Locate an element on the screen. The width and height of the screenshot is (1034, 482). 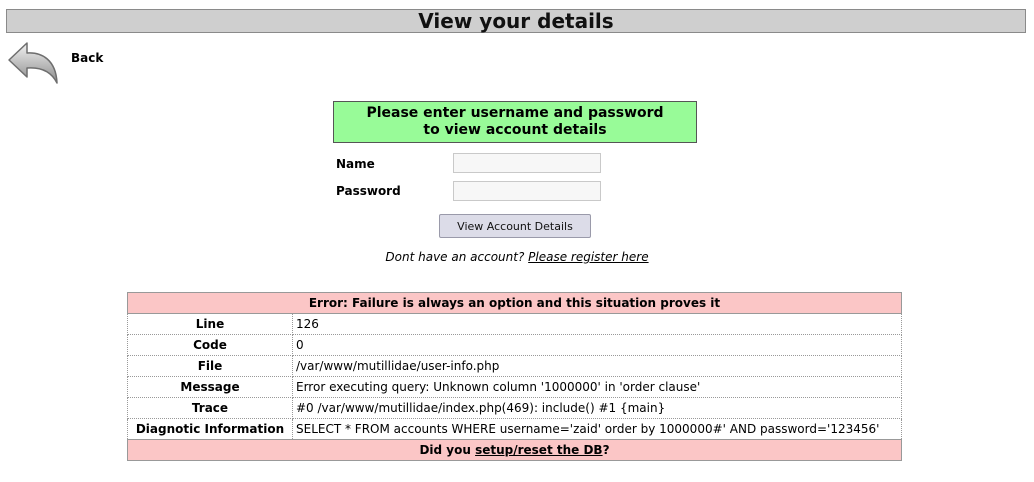
table-row: Code 0 is located at coordinates (514, 345).